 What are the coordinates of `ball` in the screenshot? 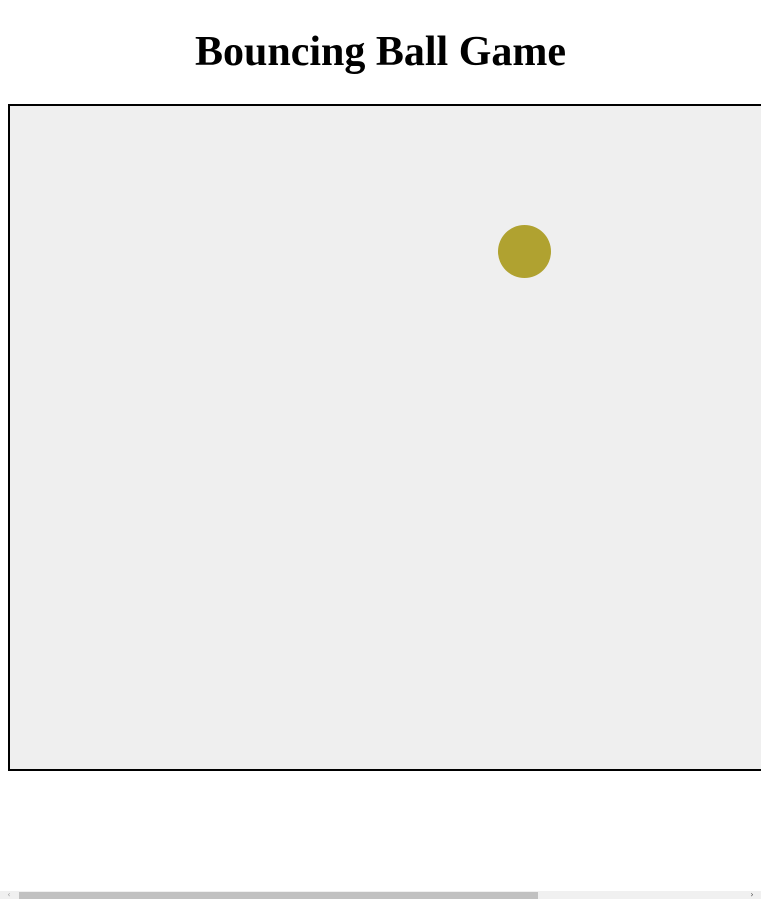 It's located at (524, 251).